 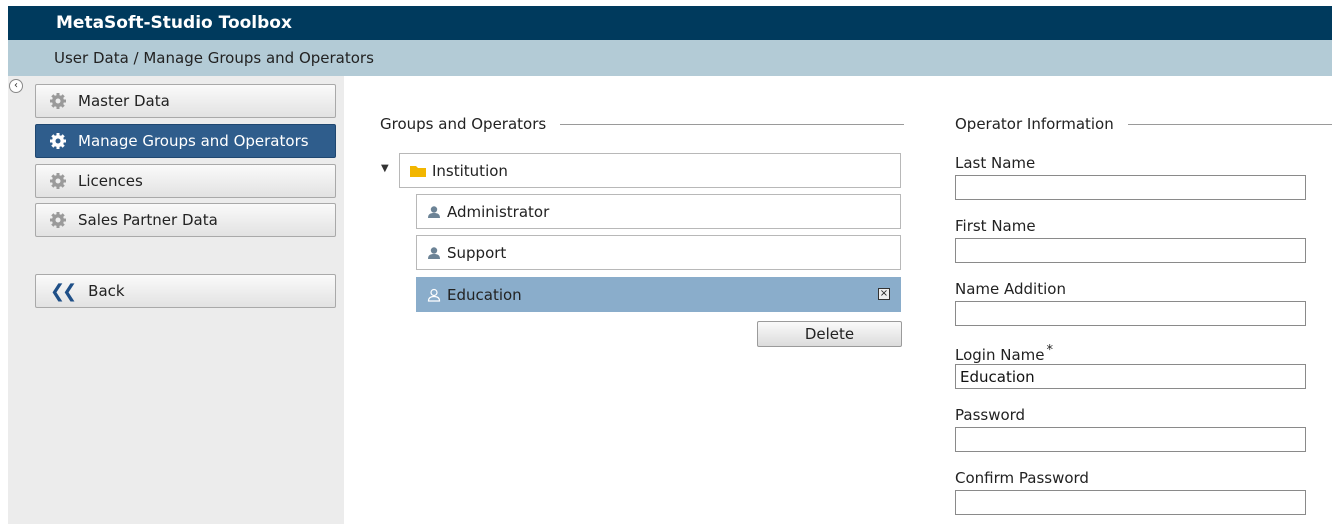 I want to click on password-field, so click(x=1130, y=439).